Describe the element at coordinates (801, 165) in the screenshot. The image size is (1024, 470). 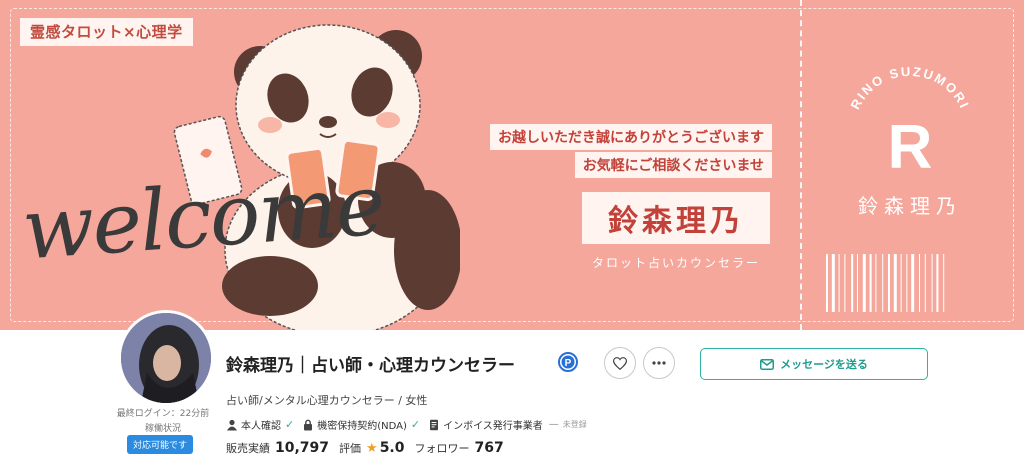
I see `ticket-stub-divider` at that location.